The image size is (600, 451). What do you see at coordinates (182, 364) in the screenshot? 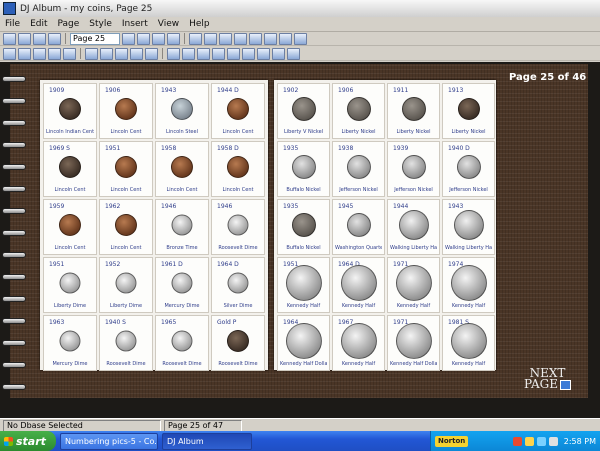
I see `coin-label: Roosevelt Dime` at bounding box center [182, 364].